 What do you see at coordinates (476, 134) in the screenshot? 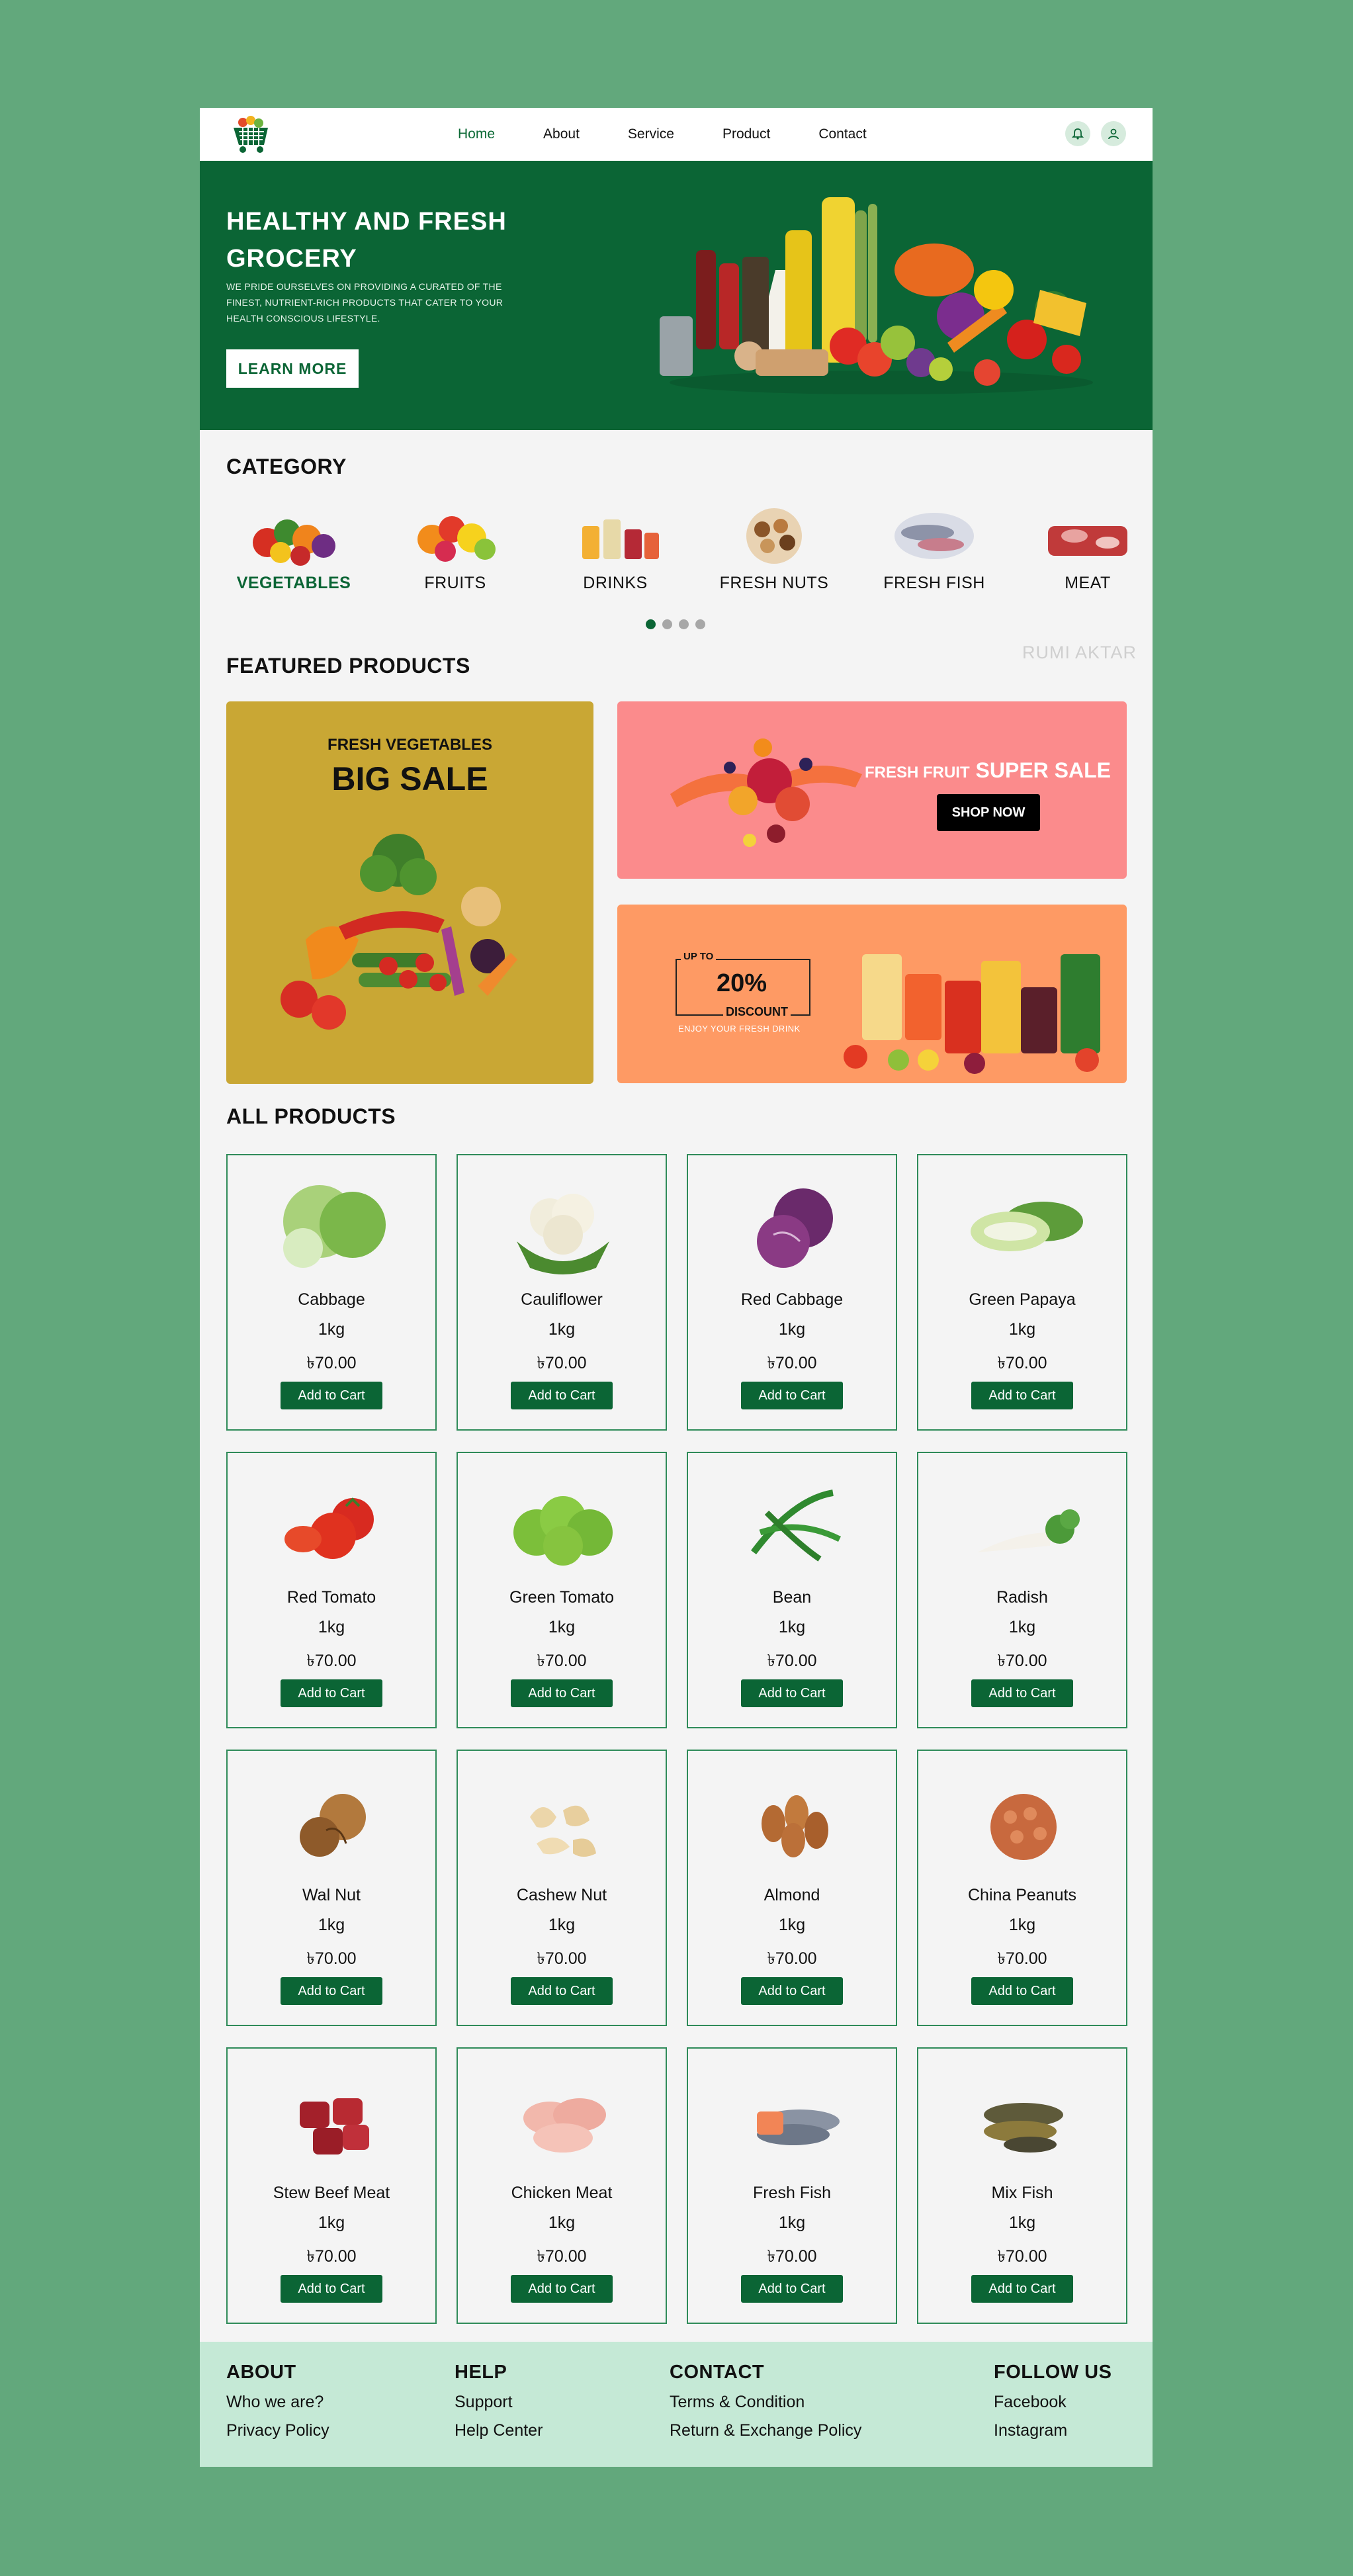
I see `nav-home: Home` at bounding box center [476, 134].